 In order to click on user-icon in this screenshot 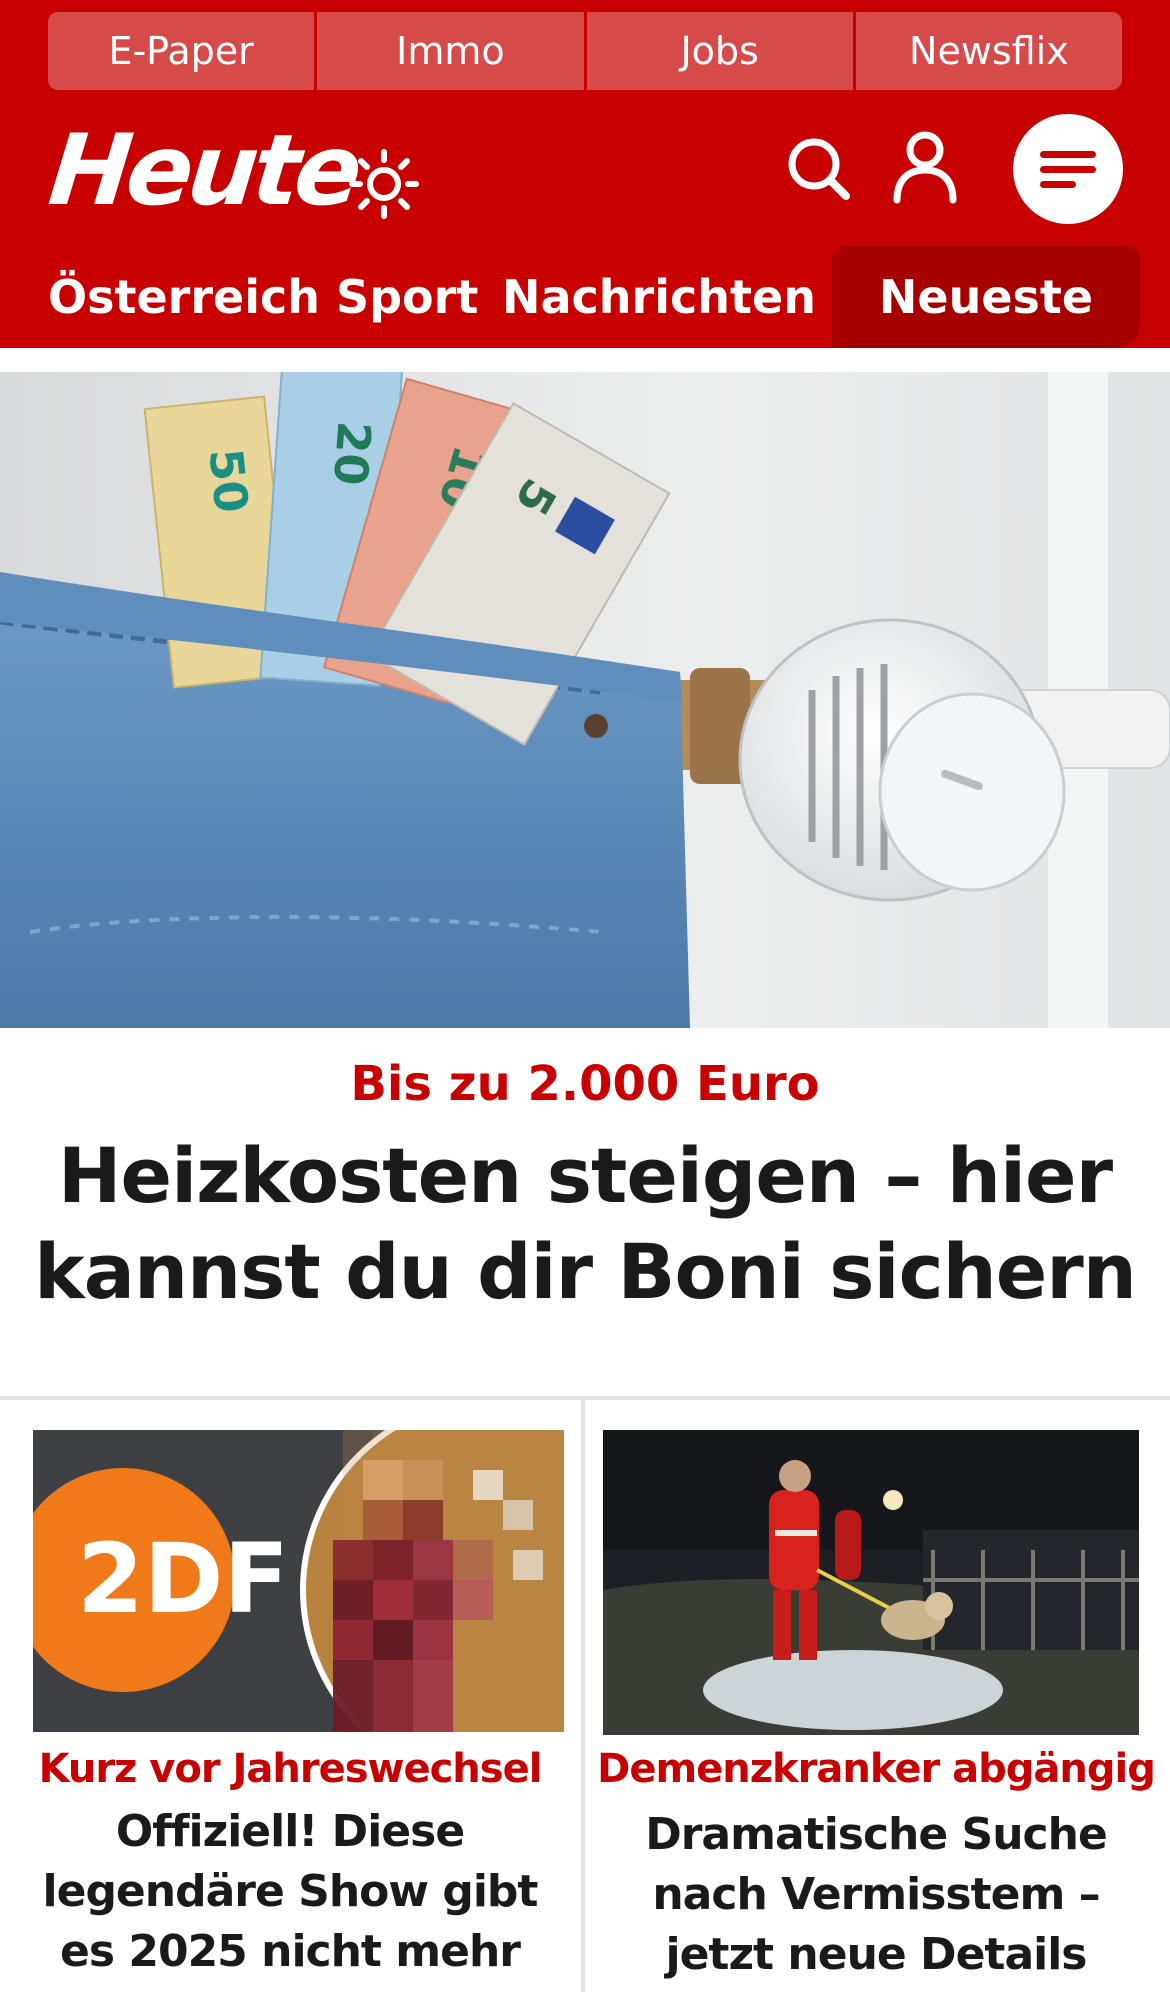, I will do `click(925, 167)`.